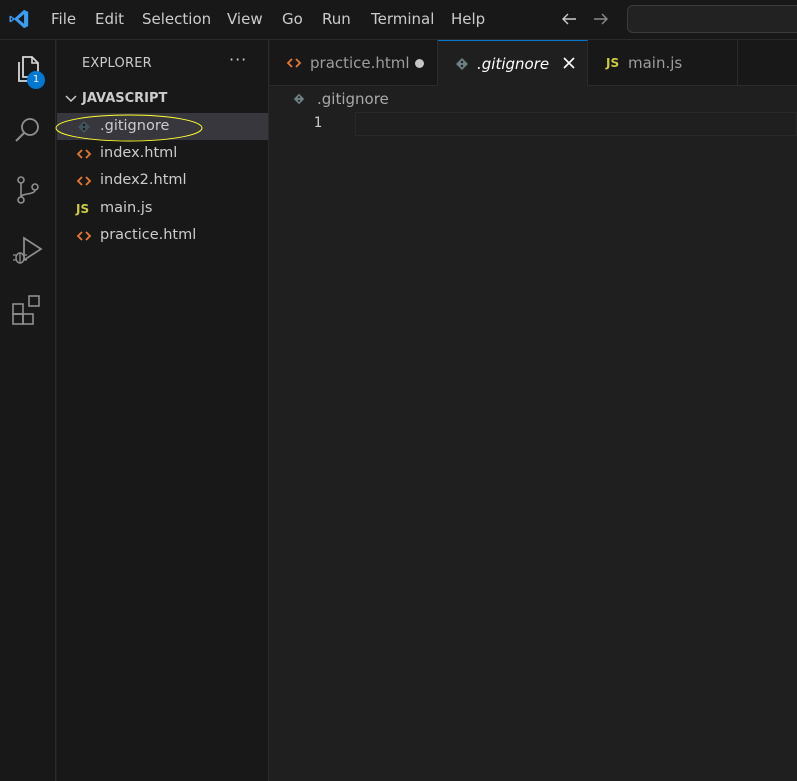 This screenshot has height=781, width=797. What do you see at coordinates (148, 235) in the screenshot?
I see `file-label: practice.html` at bounding box center [148, 235].